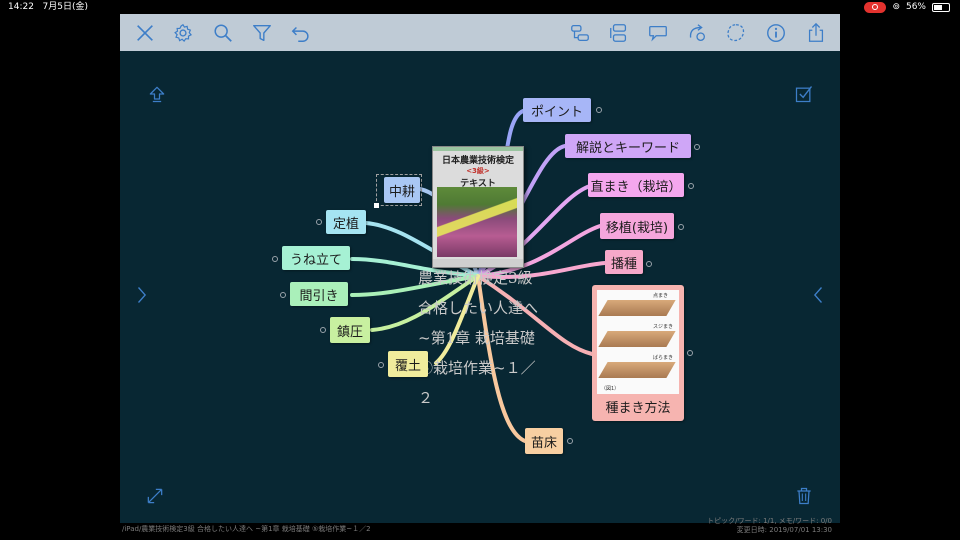 The height and width of the screenshot is (540, 960). I want to click on battery-icon, so click(941, 7).